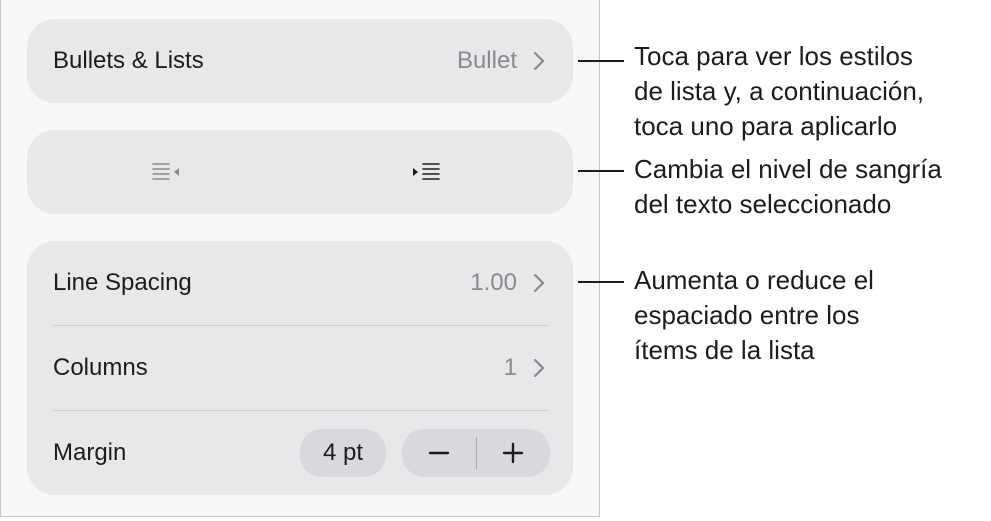 Image resolution: width=991 pixels, height=521 pixels. I want to click on callout-line-text: Toca para ver los estilos, so click(773, 56).